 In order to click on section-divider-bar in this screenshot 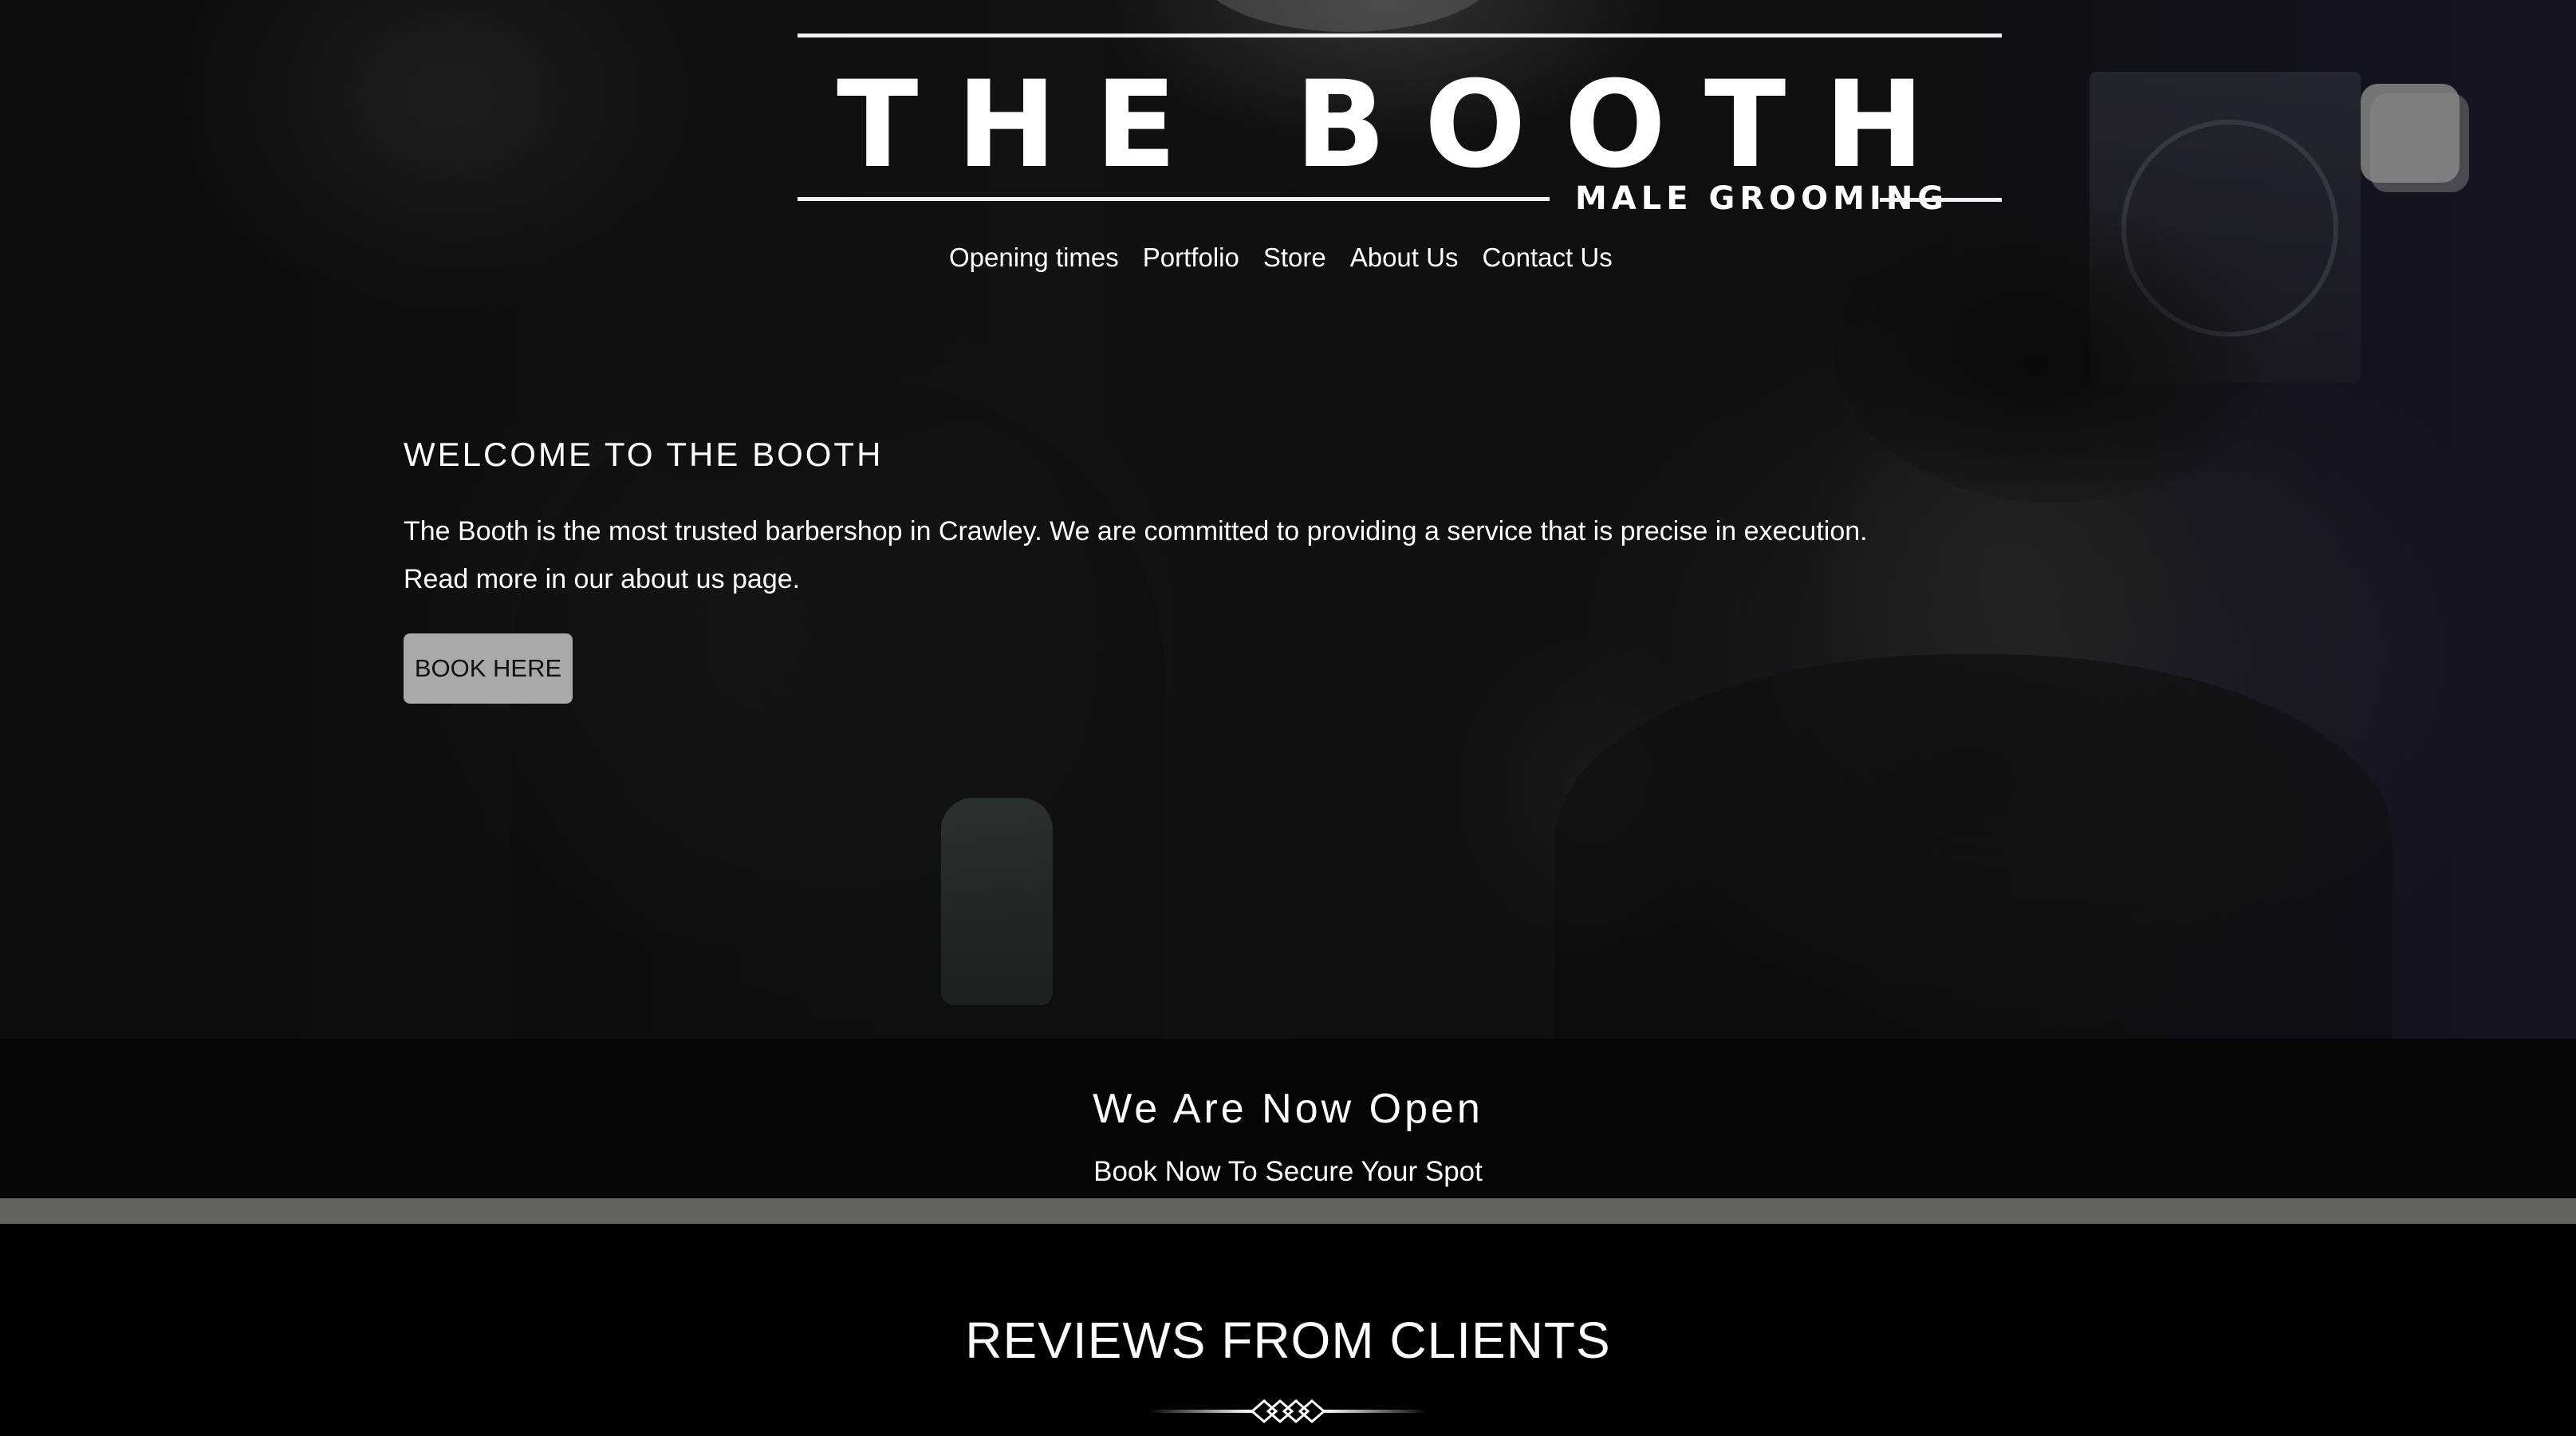, I will do `click(1288, 1211)`.